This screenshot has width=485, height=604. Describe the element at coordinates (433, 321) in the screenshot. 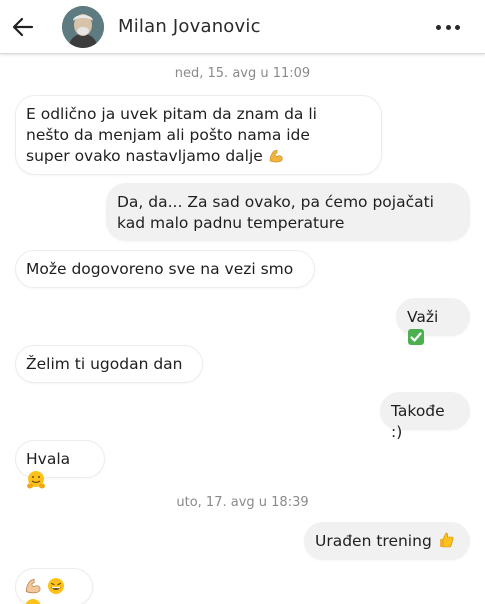

I see `message-bubble-outgoing: Važi` at that location.